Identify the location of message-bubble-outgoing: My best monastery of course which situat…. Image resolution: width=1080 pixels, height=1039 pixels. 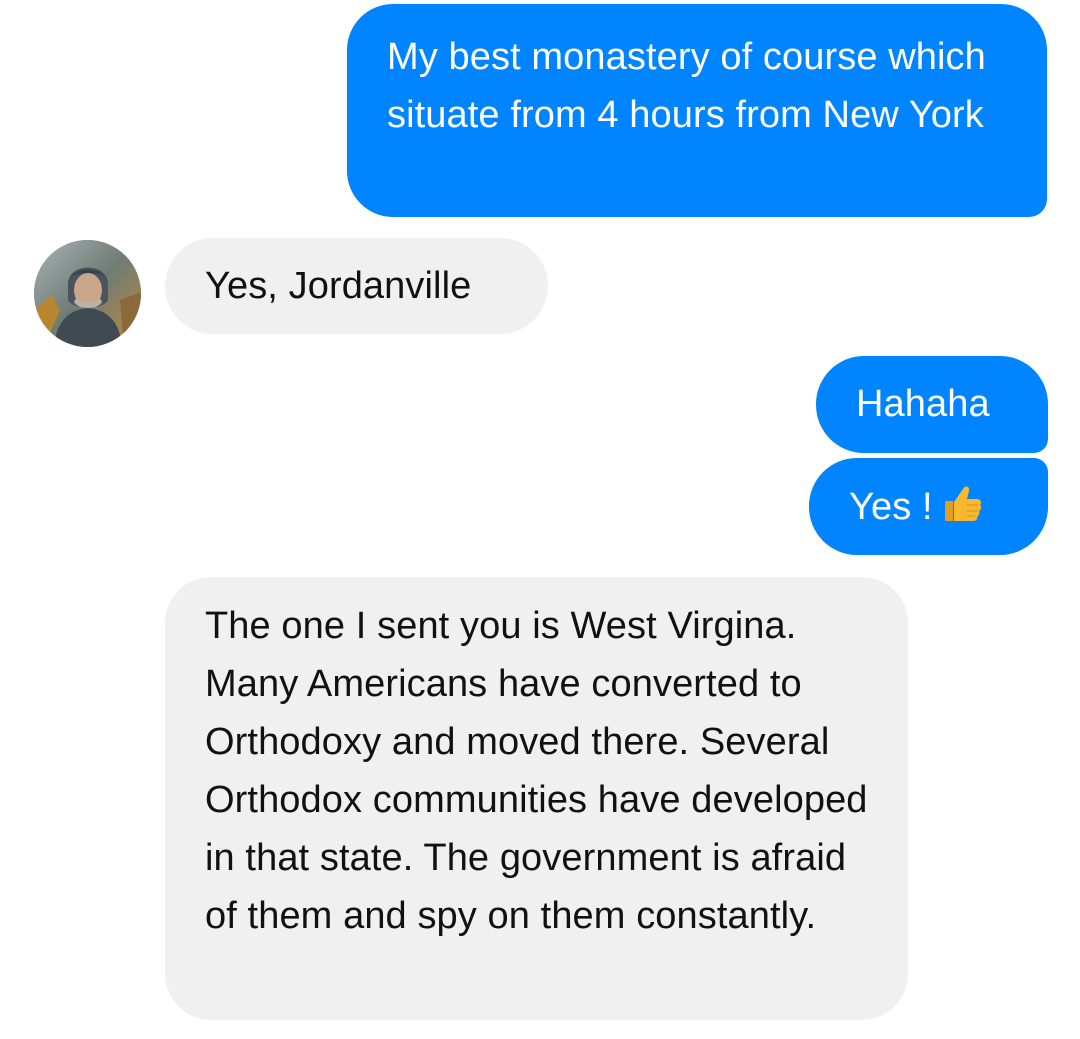
(697, 110).